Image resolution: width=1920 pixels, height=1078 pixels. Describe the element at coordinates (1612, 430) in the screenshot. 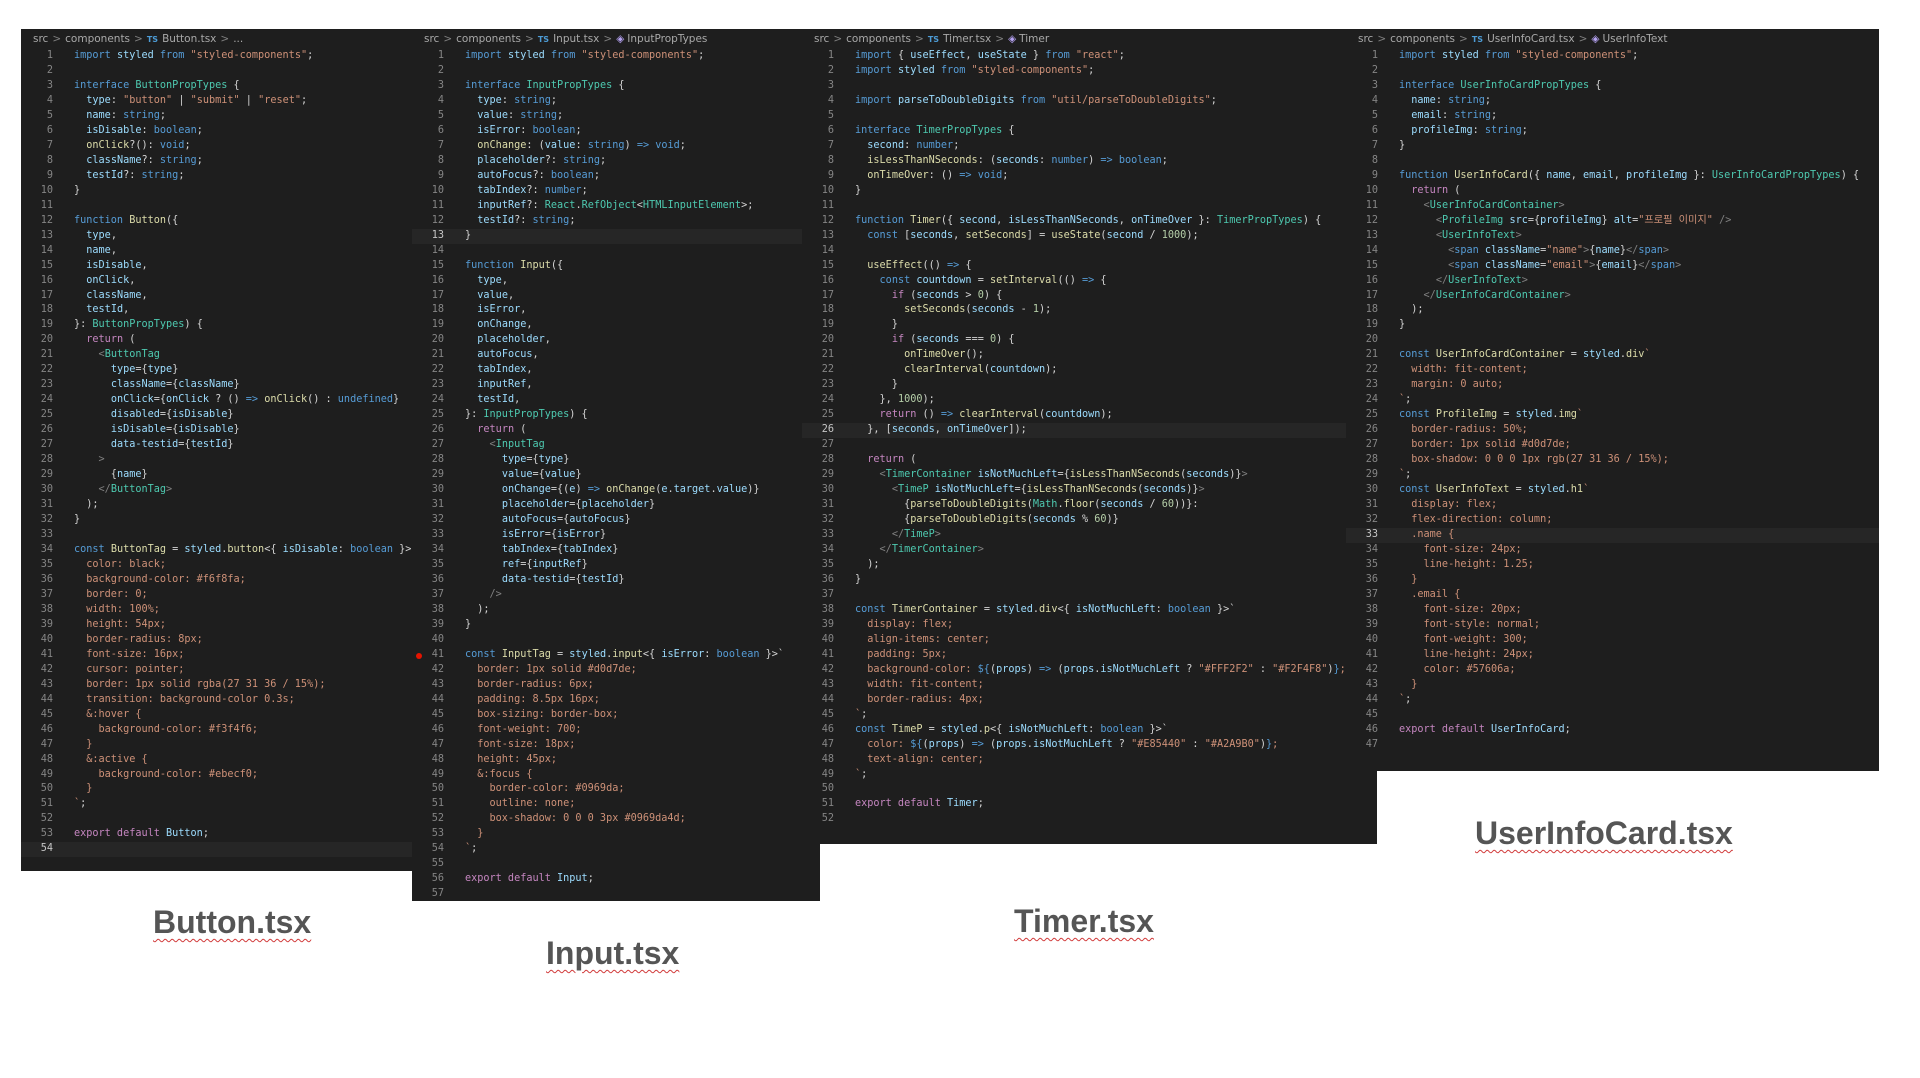

I see `code-line: 26 border-radius: 50%;` at that location.